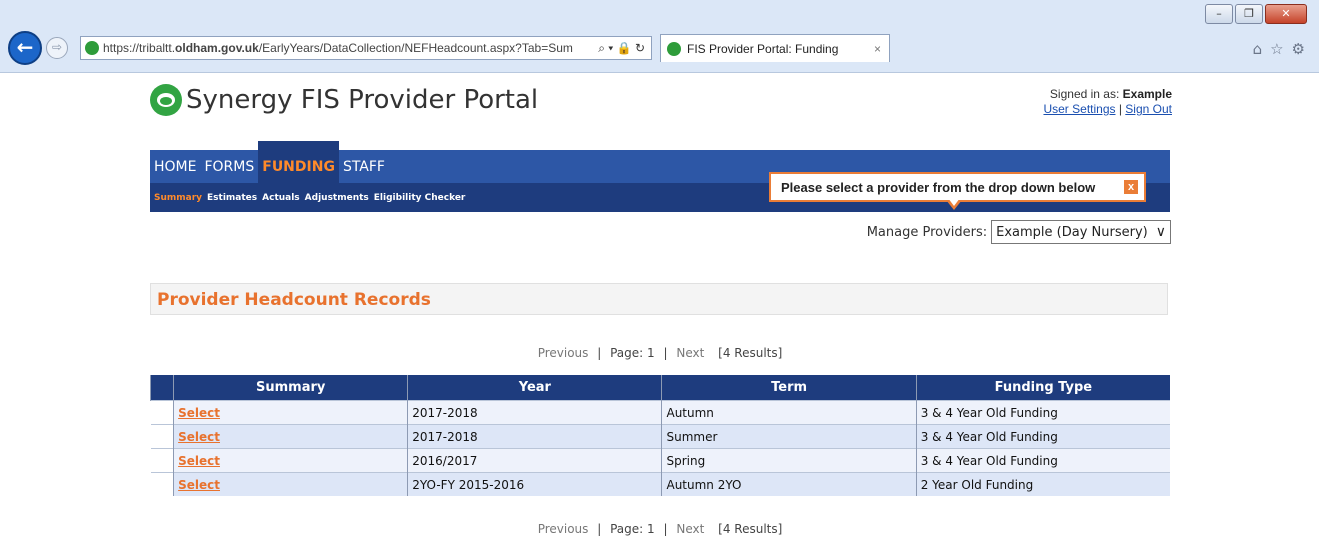  What do you see at coordinates (1131, 187) in the screenshot?
I see `tooltip-close-icon: x` at bounding box center [1131, 187].